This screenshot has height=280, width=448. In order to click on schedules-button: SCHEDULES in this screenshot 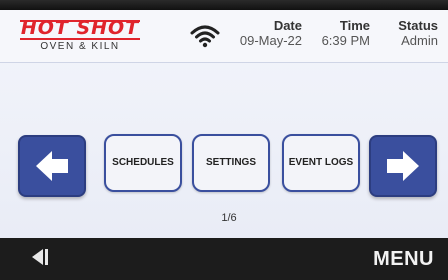, I will do `click(143, 163)`.